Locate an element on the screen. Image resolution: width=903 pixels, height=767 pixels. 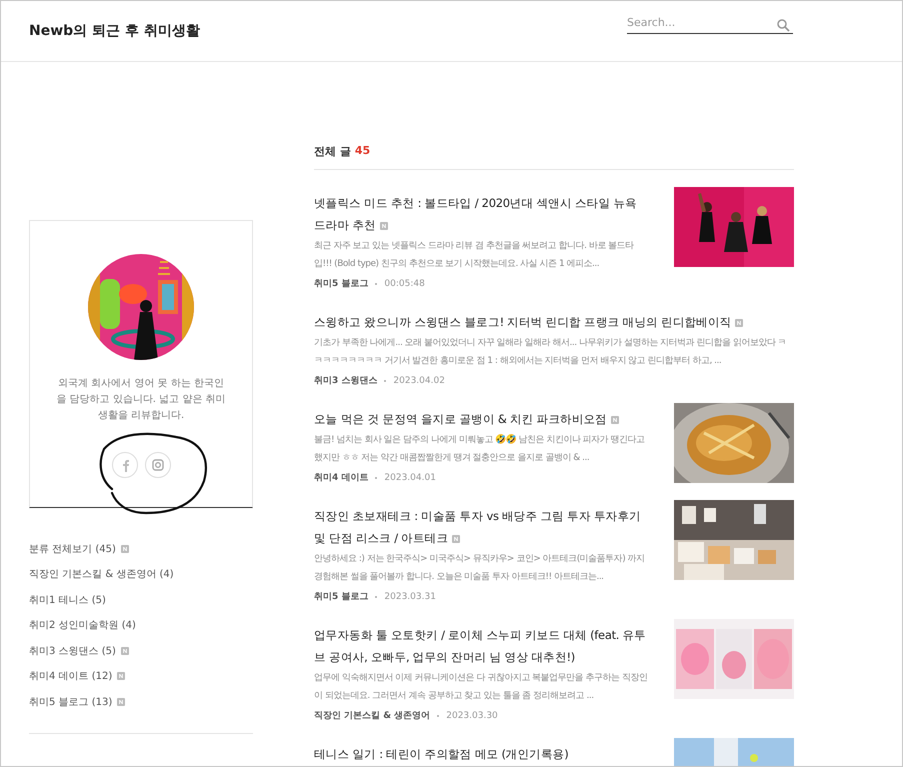
post-category: 취미4 데이트 is located at coordinates (341, 477).